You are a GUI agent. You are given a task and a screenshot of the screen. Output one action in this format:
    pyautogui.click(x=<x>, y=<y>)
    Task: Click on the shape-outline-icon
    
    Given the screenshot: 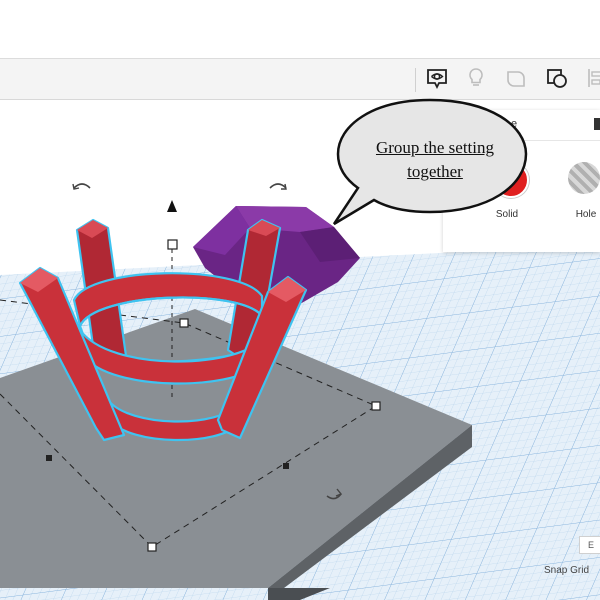 What is the action you would take?
    pyautogui.click(x=516, y=78)
    